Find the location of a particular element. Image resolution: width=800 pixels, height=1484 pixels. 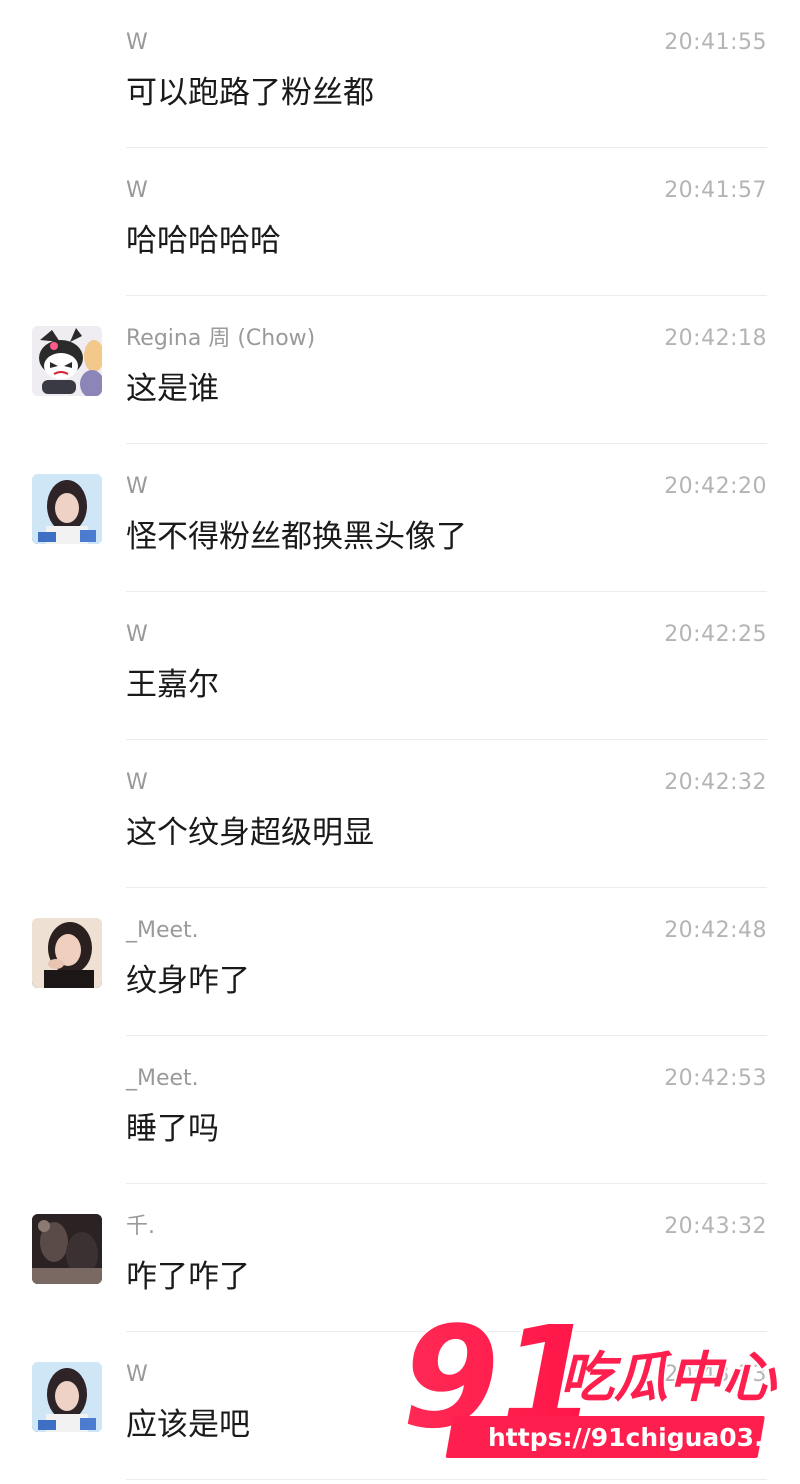

chat-message: W 20:42:32 这个纹身超级明显 is located at coordinates (400, 814).